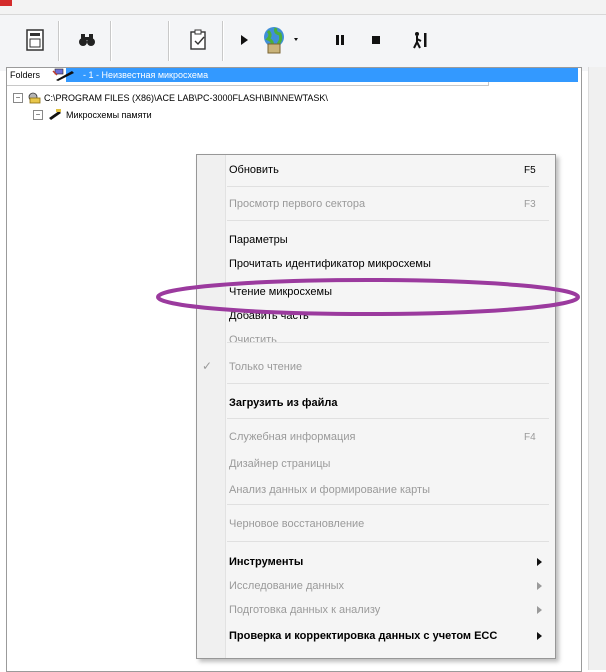  Describe the element at coordinates (387, 586) in the screenshot. I see `menu-item: Исследование данных` at that location.